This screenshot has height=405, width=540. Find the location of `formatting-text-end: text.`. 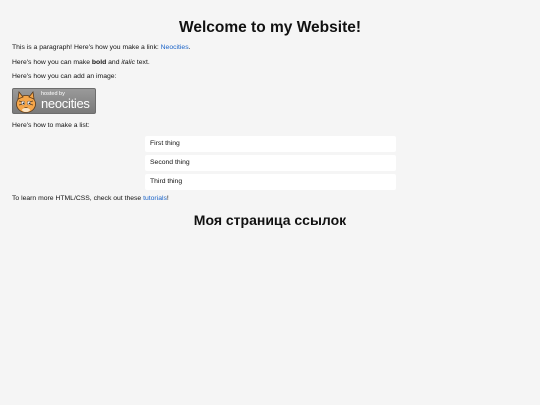

formatting-text-end: text. is located at coordinates (142, 62).